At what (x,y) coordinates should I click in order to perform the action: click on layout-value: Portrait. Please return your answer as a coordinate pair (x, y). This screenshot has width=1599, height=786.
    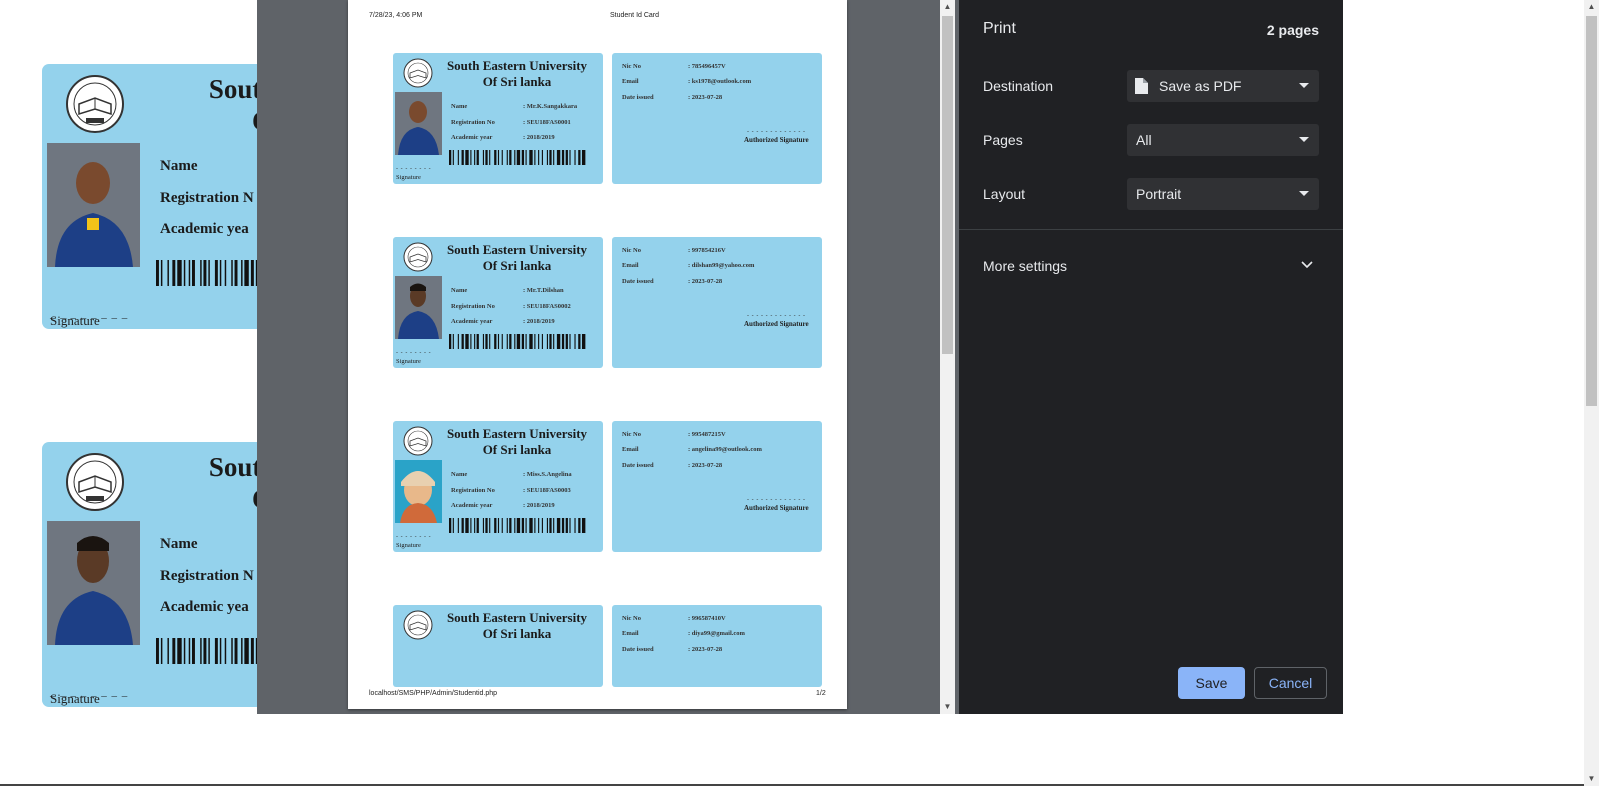
    Looking at the image, I should click on (1159, 194).